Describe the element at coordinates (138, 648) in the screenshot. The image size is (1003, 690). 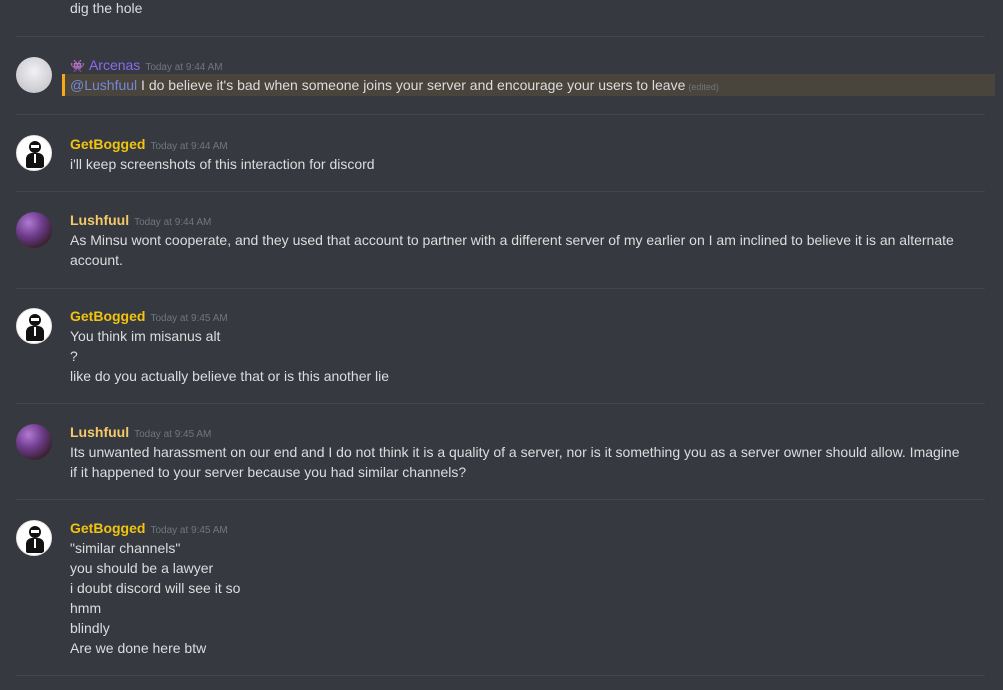
I see `message-text: Are we done here btw` at that location.